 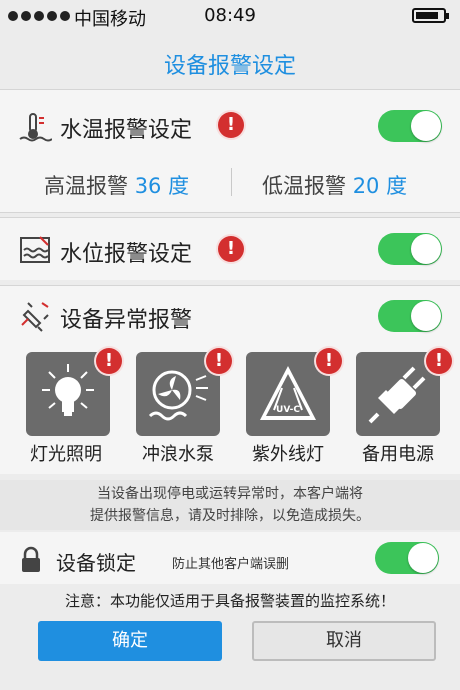 I want to click on device-power: !, so click(x=404, y=392).